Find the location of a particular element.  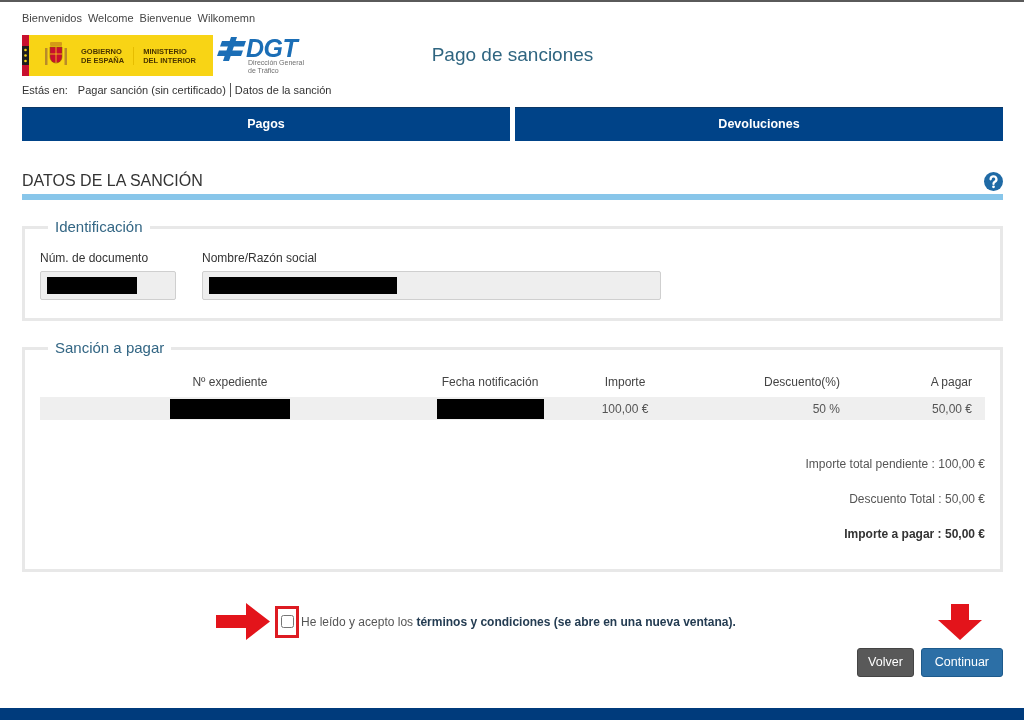

section-legend: Identificación is located at coordinates (99, 227).